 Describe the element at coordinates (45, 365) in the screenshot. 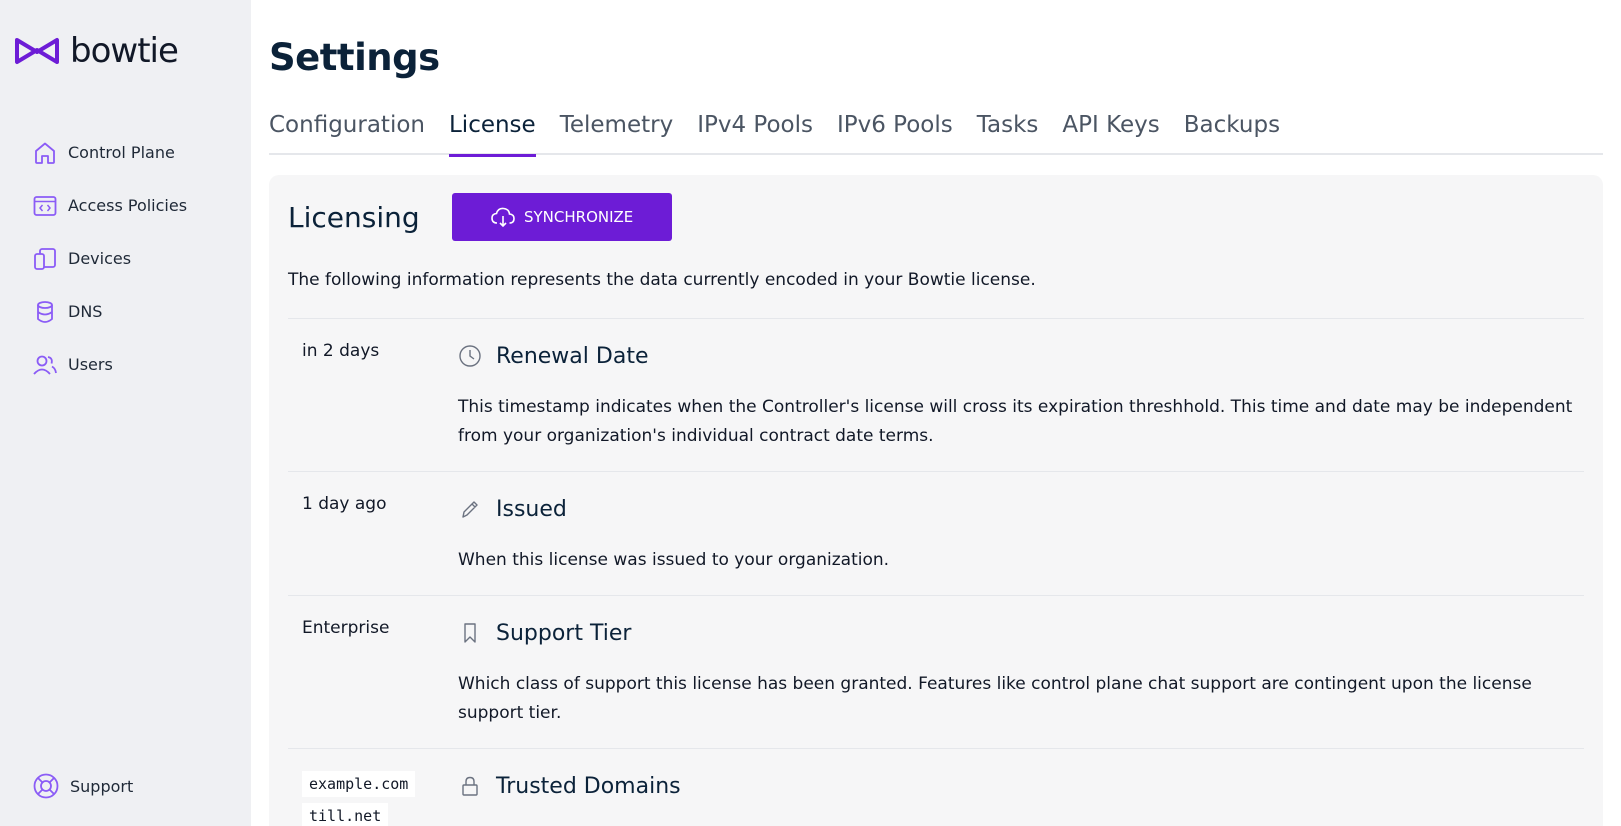

I see `users-icon` at that location.